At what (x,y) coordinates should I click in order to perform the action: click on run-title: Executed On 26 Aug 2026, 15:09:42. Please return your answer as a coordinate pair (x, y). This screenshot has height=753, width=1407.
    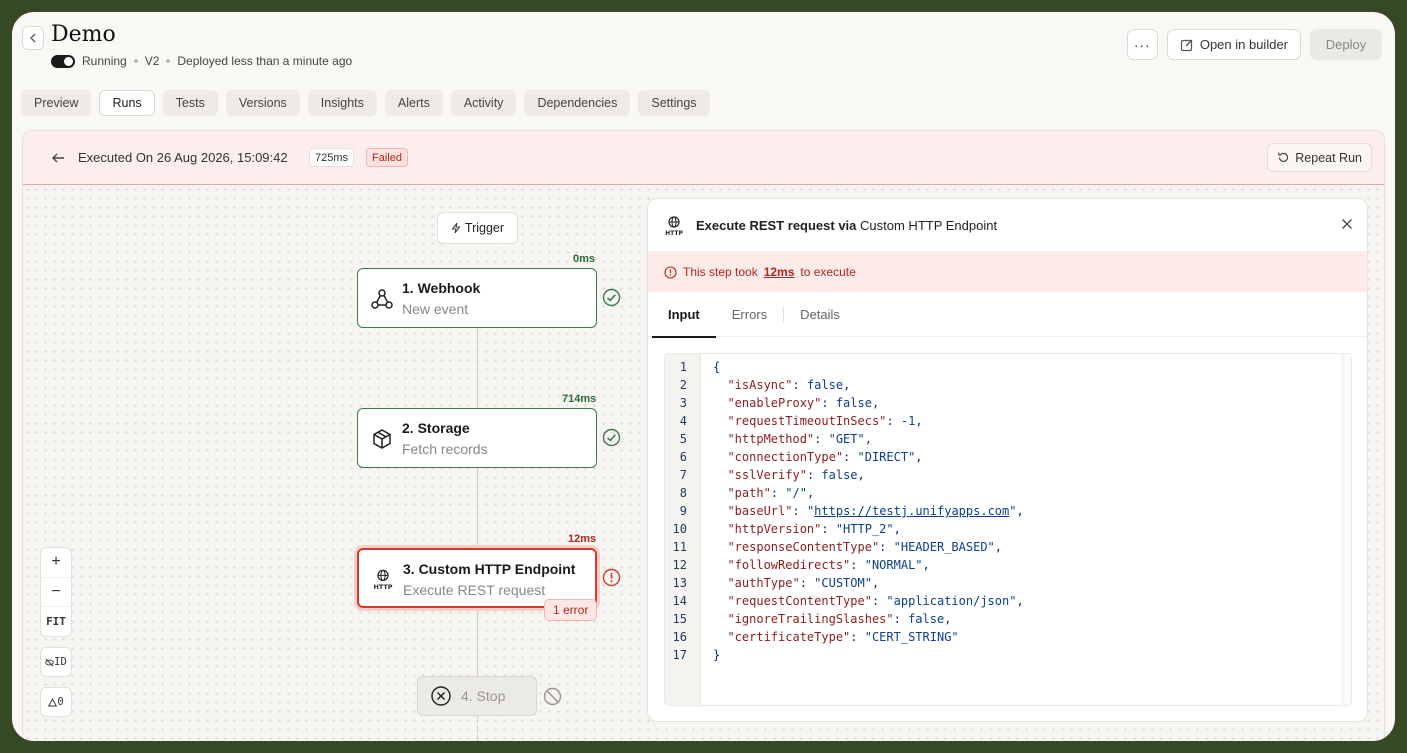
    Looking at the image, I should click on (183, 157).